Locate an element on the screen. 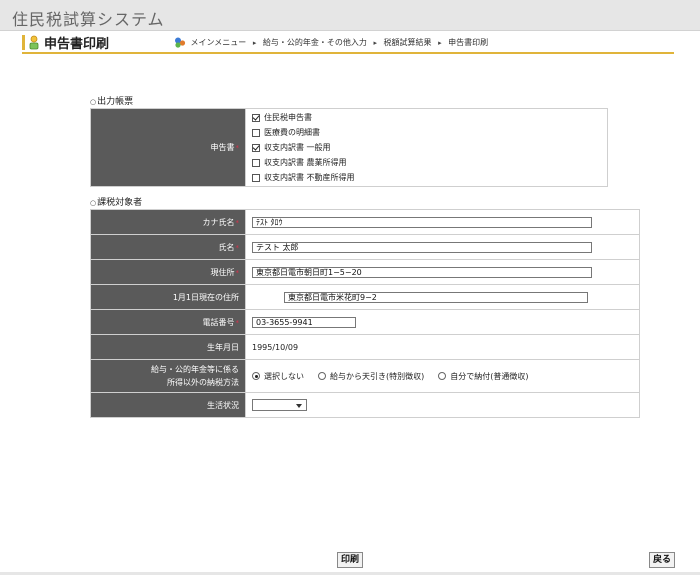  person-icon is located at coordinates (34, 42).